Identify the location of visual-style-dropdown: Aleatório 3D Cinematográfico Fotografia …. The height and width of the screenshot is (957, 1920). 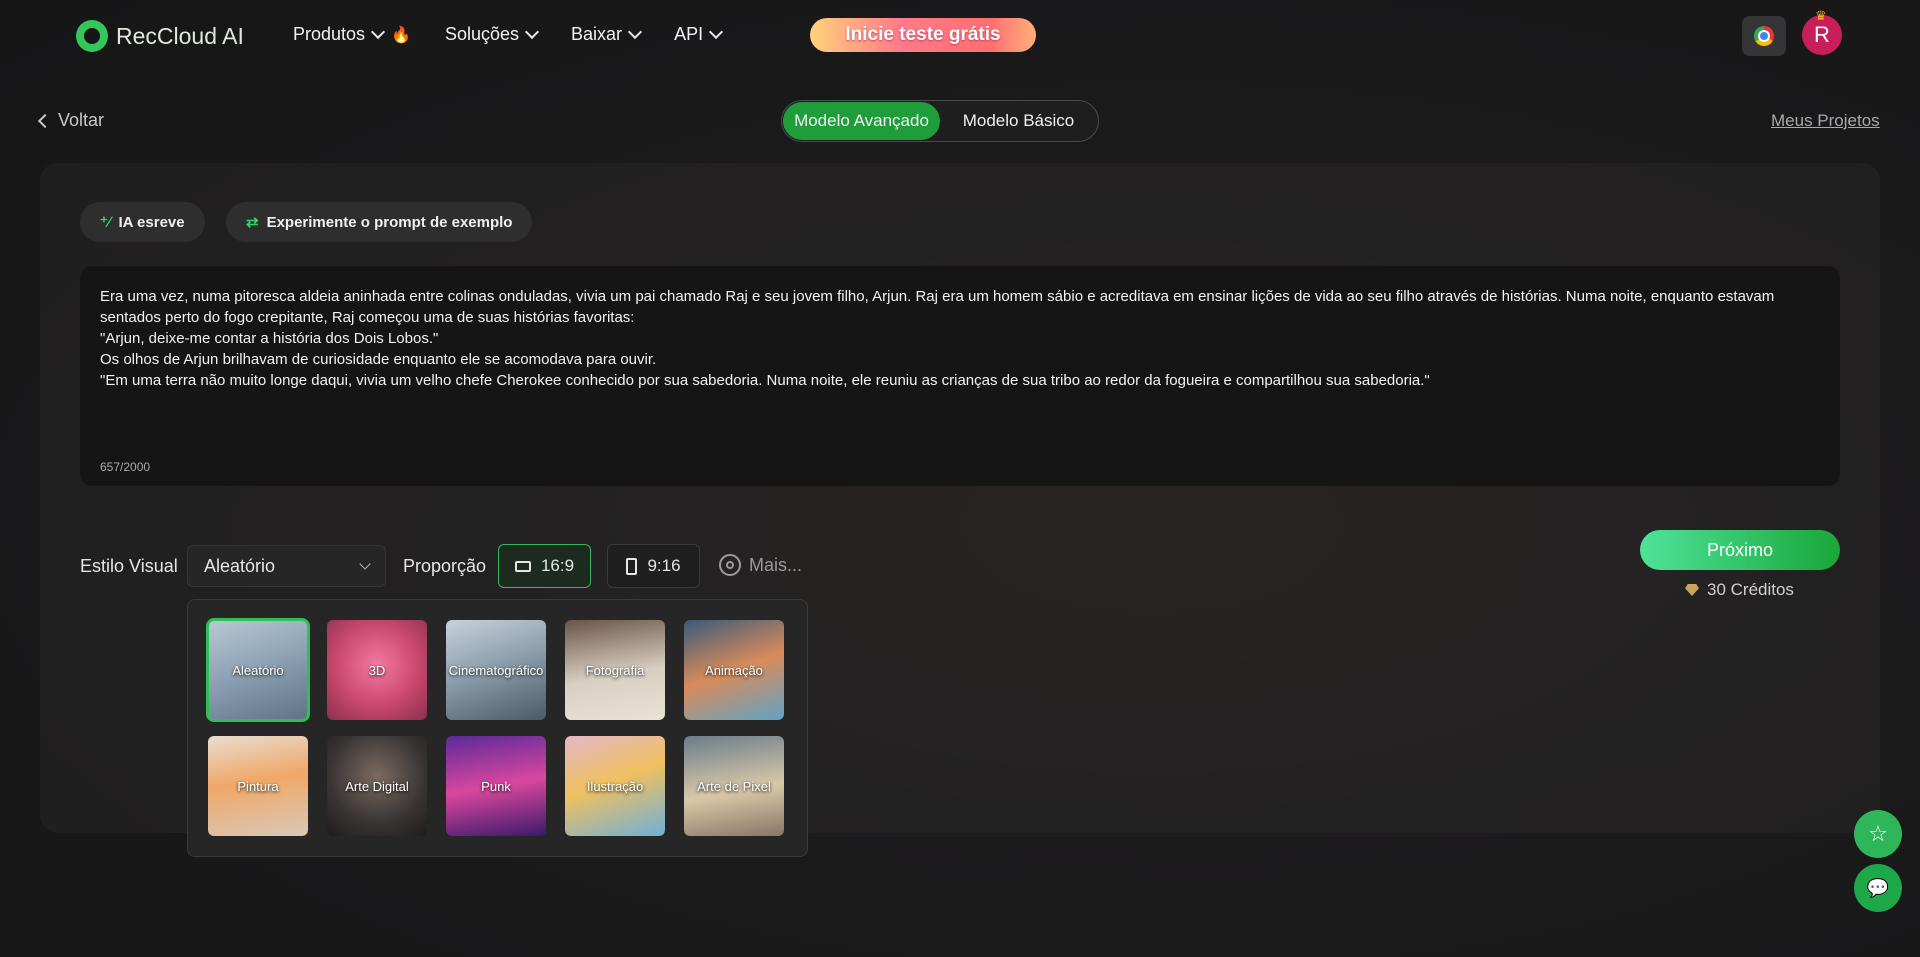
(497, 728).